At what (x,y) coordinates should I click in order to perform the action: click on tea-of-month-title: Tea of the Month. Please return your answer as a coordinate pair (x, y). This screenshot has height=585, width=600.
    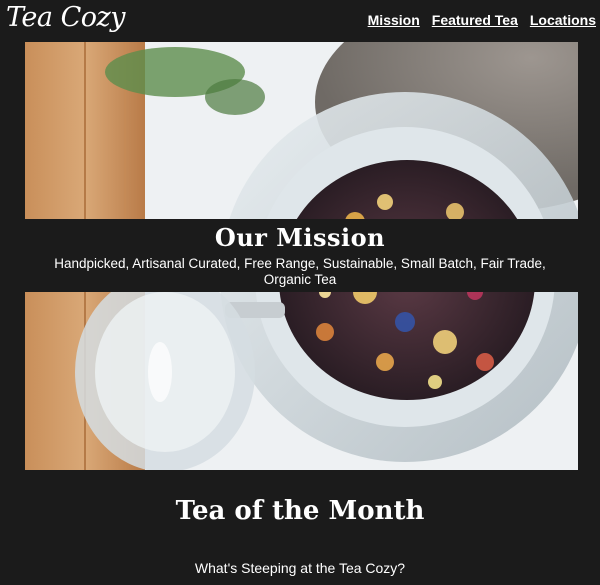
    Looking at the image, I should click on (300, 511).